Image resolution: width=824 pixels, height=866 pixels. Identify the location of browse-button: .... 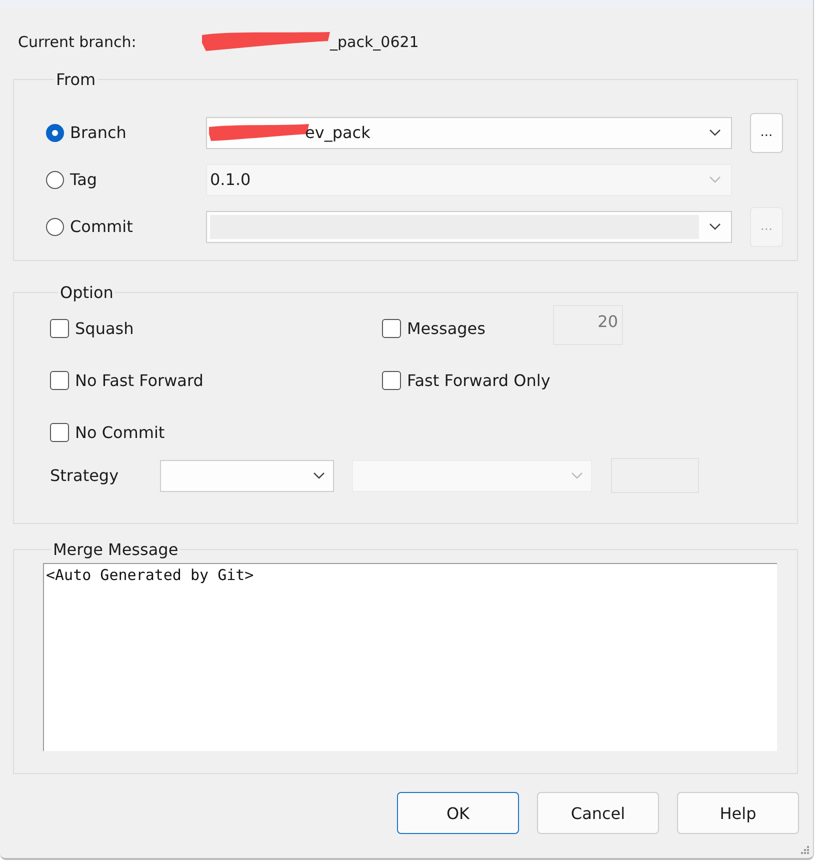
(766, 132).